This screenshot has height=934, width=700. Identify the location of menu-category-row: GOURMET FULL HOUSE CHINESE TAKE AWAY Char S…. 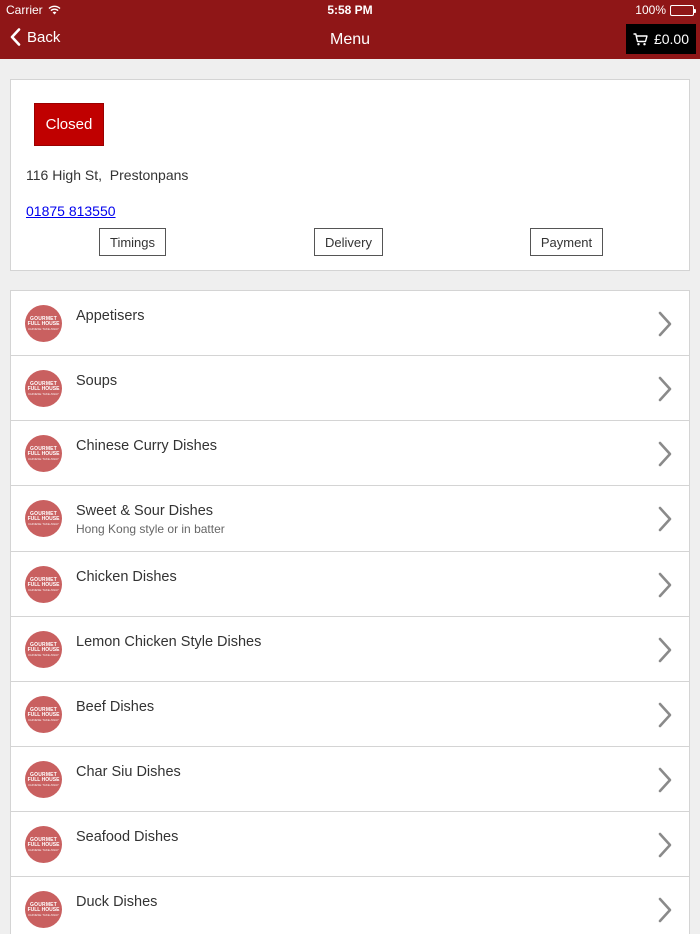
(350, 779).